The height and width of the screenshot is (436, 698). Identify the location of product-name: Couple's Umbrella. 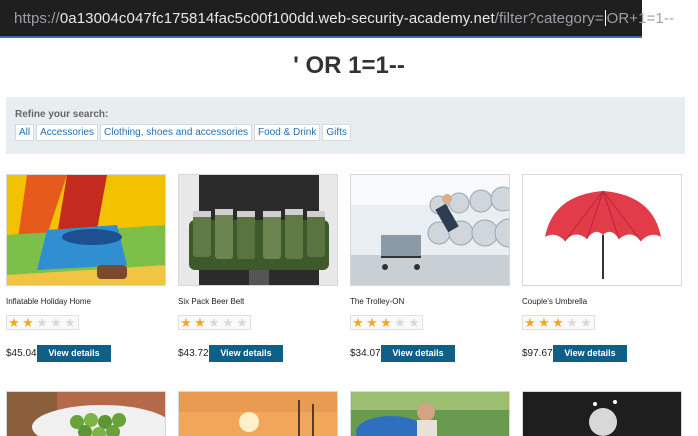
(555, 301).